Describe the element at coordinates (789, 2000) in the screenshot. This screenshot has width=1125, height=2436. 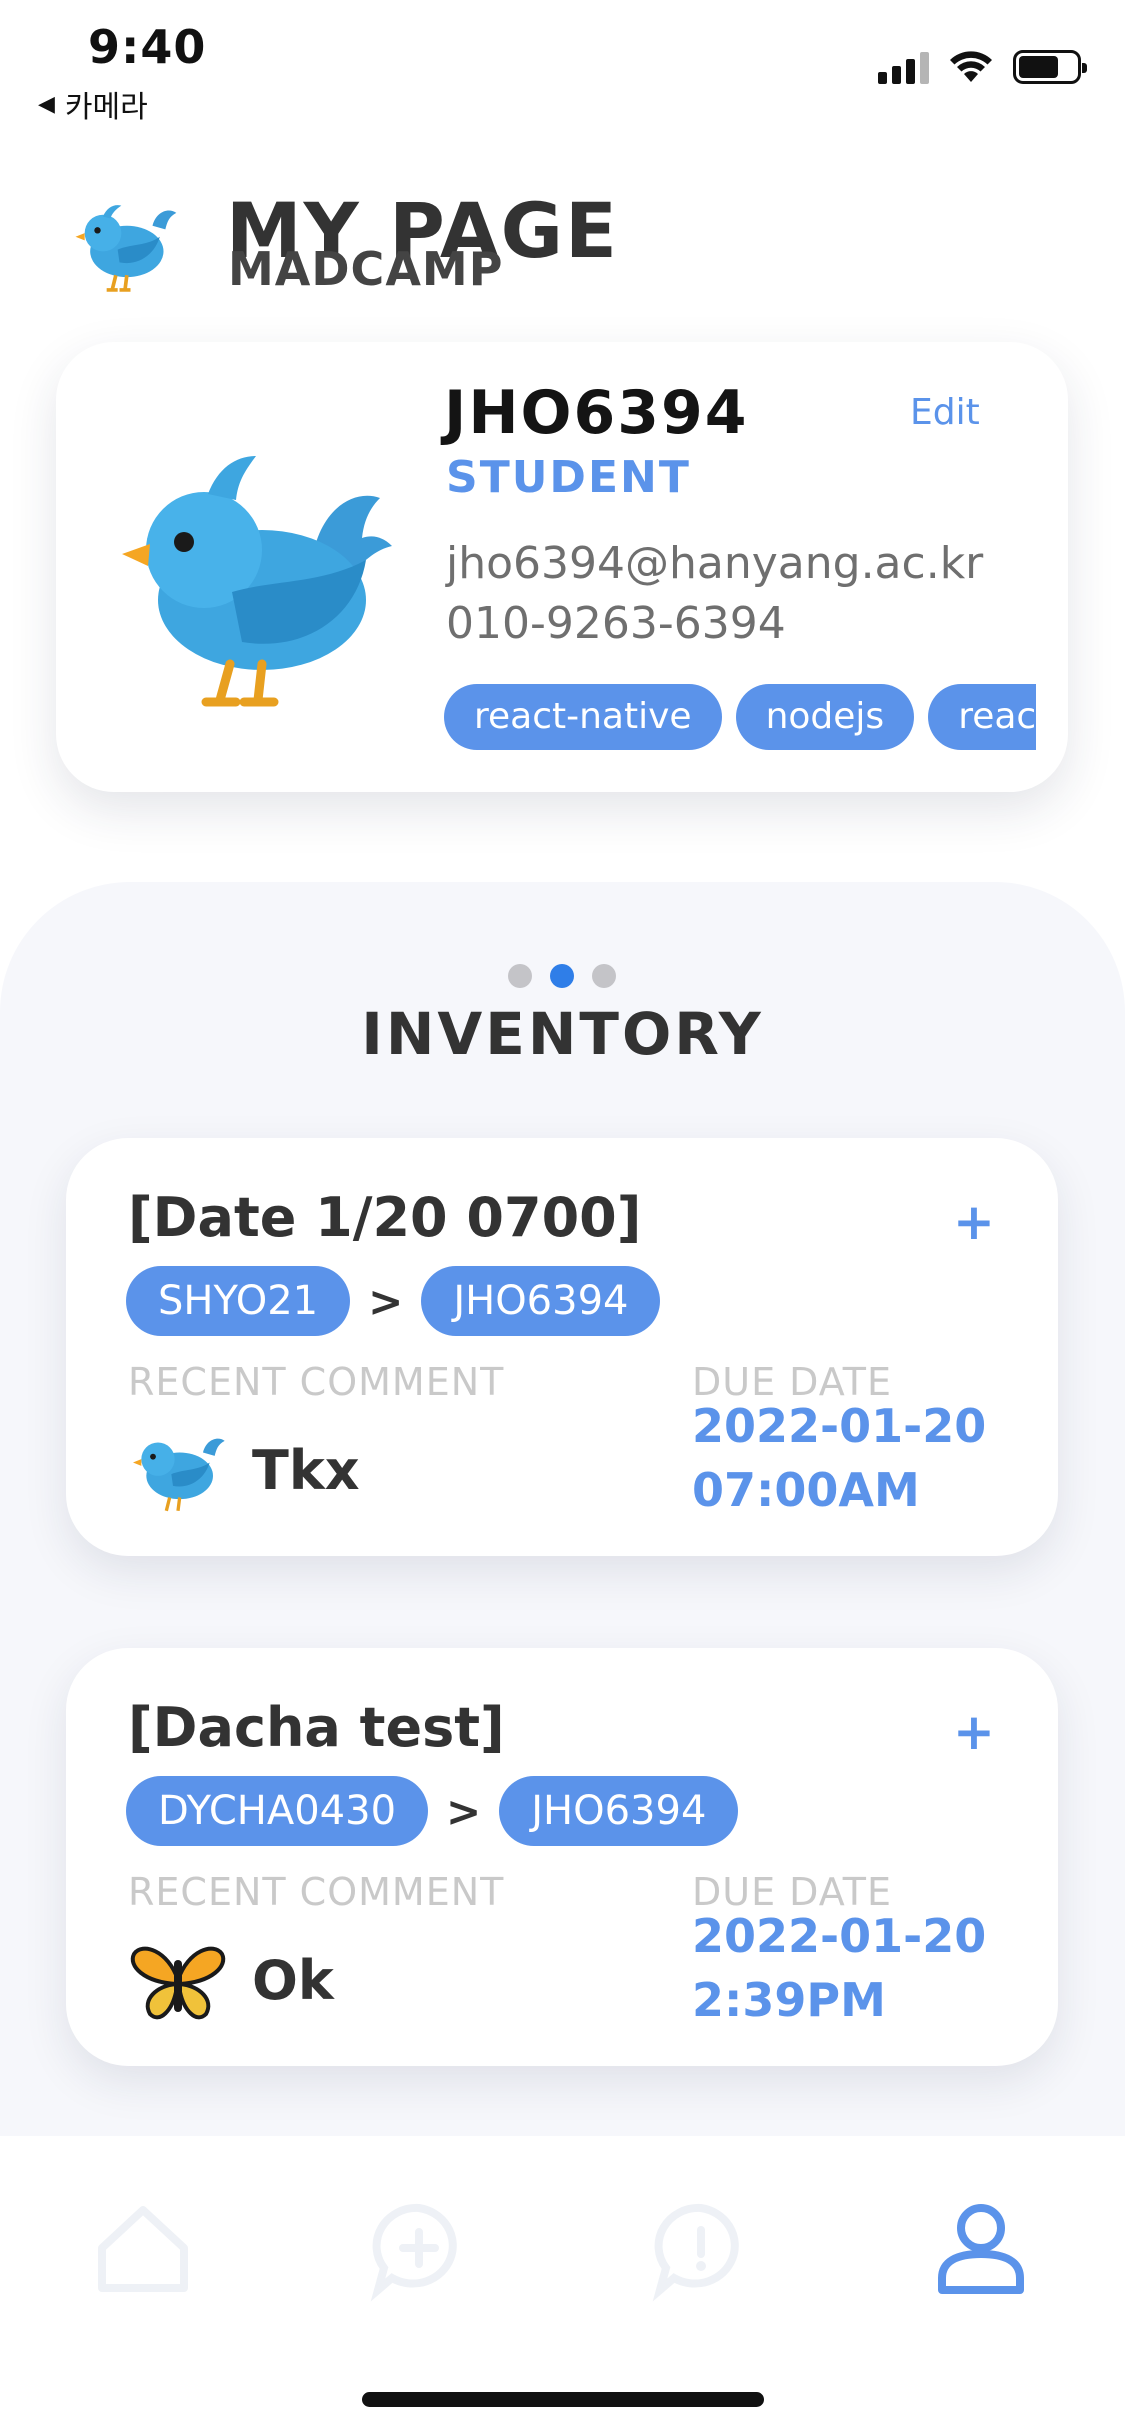
I see `due-date-time: 2:39PM` at that location.